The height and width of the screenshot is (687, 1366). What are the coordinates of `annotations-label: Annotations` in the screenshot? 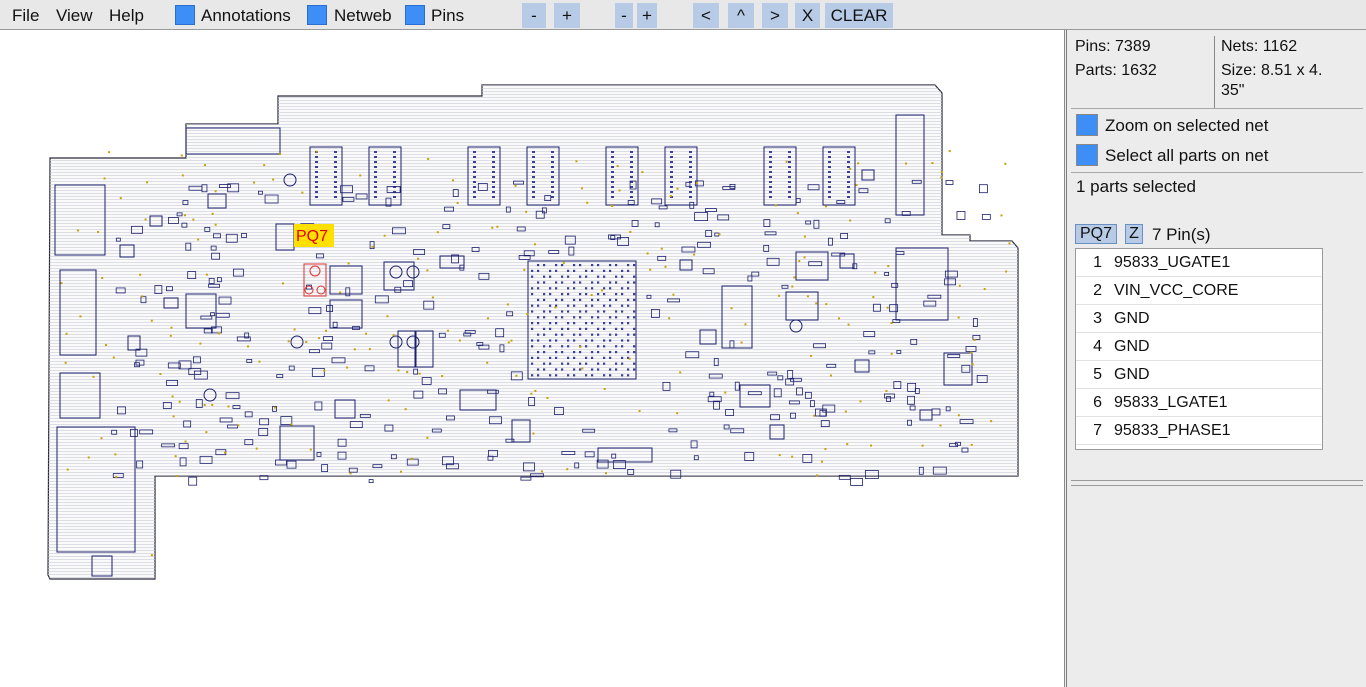 It's located at (246, 14).